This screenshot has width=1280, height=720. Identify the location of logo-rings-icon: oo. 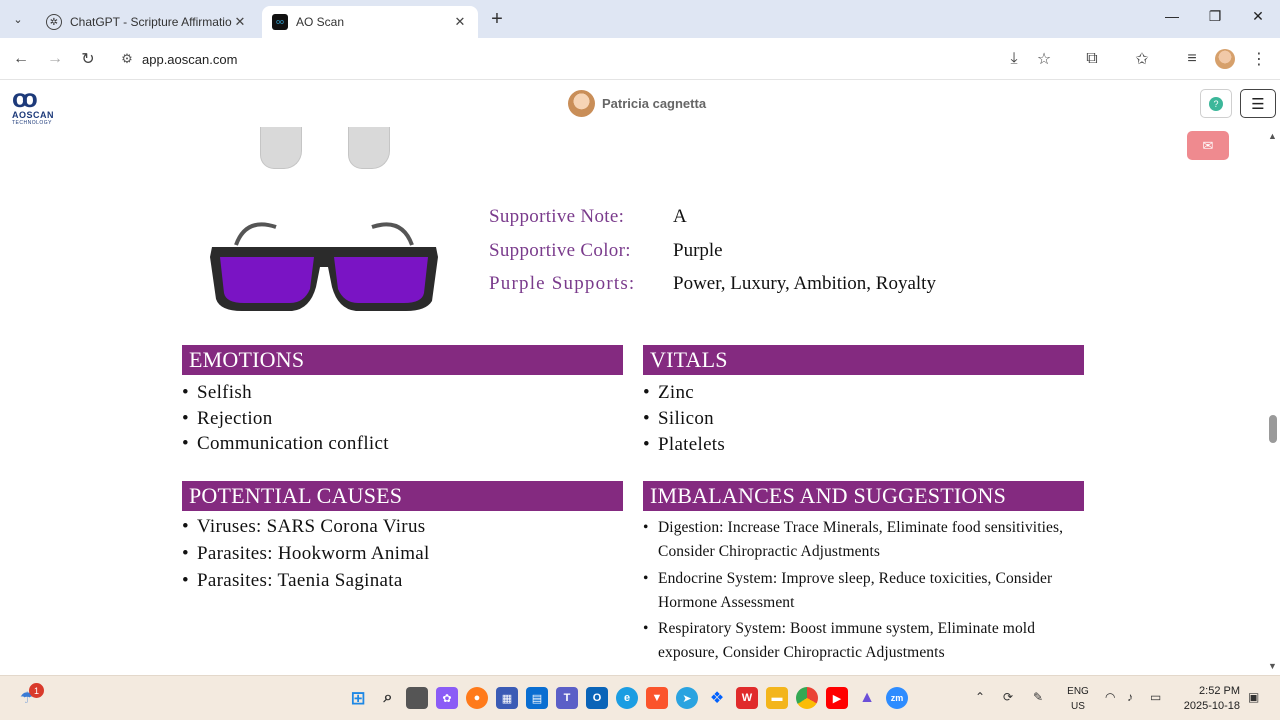
(25, 98).